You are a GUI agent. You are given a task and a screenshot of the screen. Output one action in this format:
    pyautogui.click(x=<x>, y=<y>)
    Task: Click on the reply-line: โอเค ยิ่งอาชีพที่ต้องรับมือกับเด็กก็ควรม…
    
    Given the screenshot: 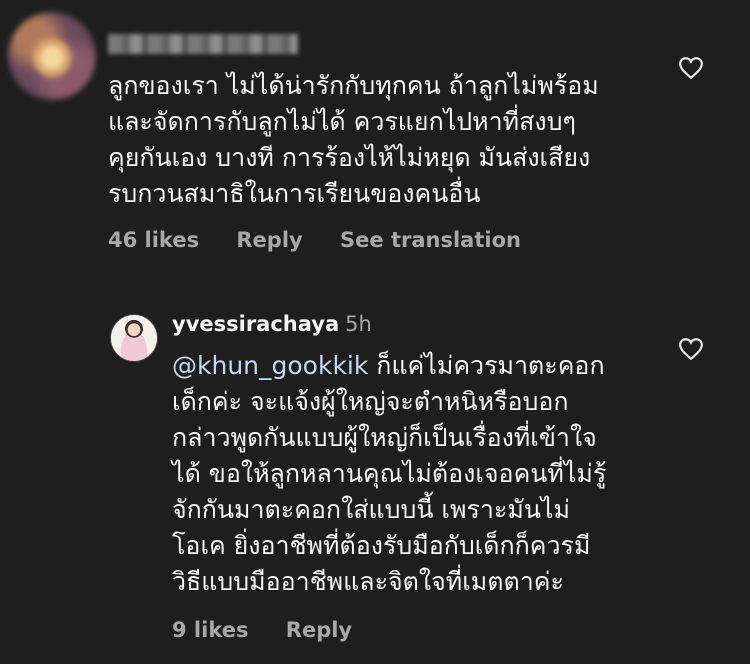 What is the action you would take?
    pyautogui.click(x=381, y=545)
    